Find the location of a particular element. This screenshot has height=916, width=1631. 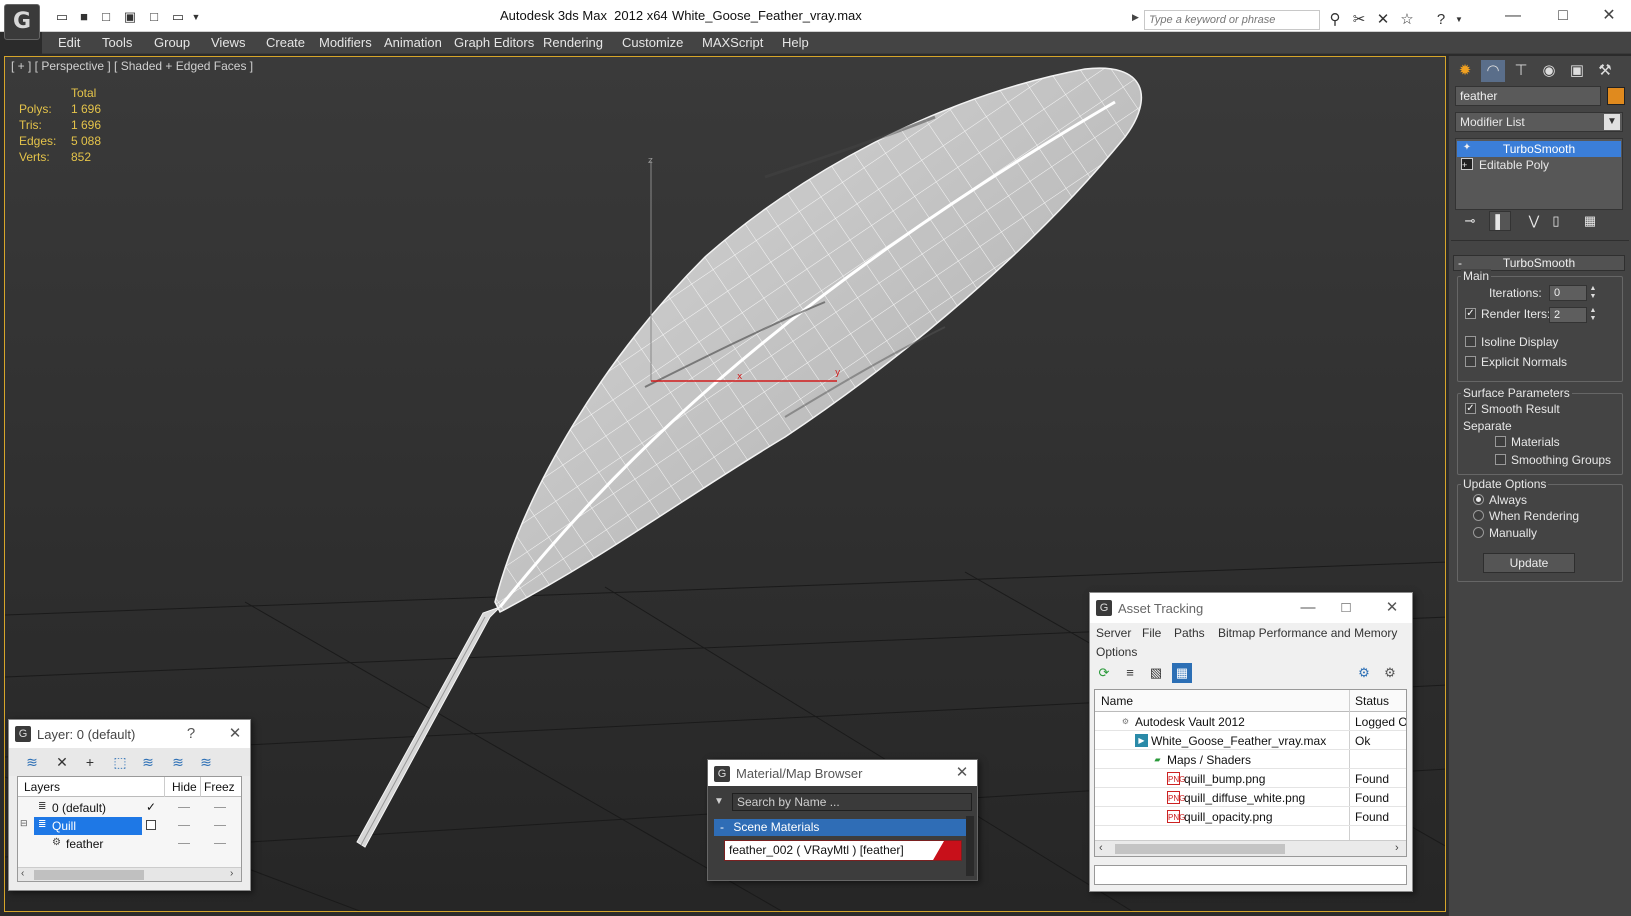

menu-graph-editors: Graph Editors is located at coordinates (494, 42).